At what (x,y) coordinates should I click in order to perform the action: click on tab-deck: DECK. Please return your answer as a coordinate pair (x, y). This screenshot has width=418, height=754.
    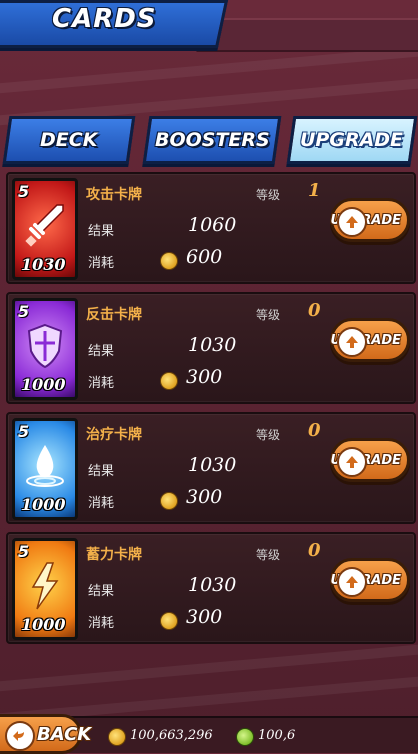
    Looking at the image, I should click on (69, 140).